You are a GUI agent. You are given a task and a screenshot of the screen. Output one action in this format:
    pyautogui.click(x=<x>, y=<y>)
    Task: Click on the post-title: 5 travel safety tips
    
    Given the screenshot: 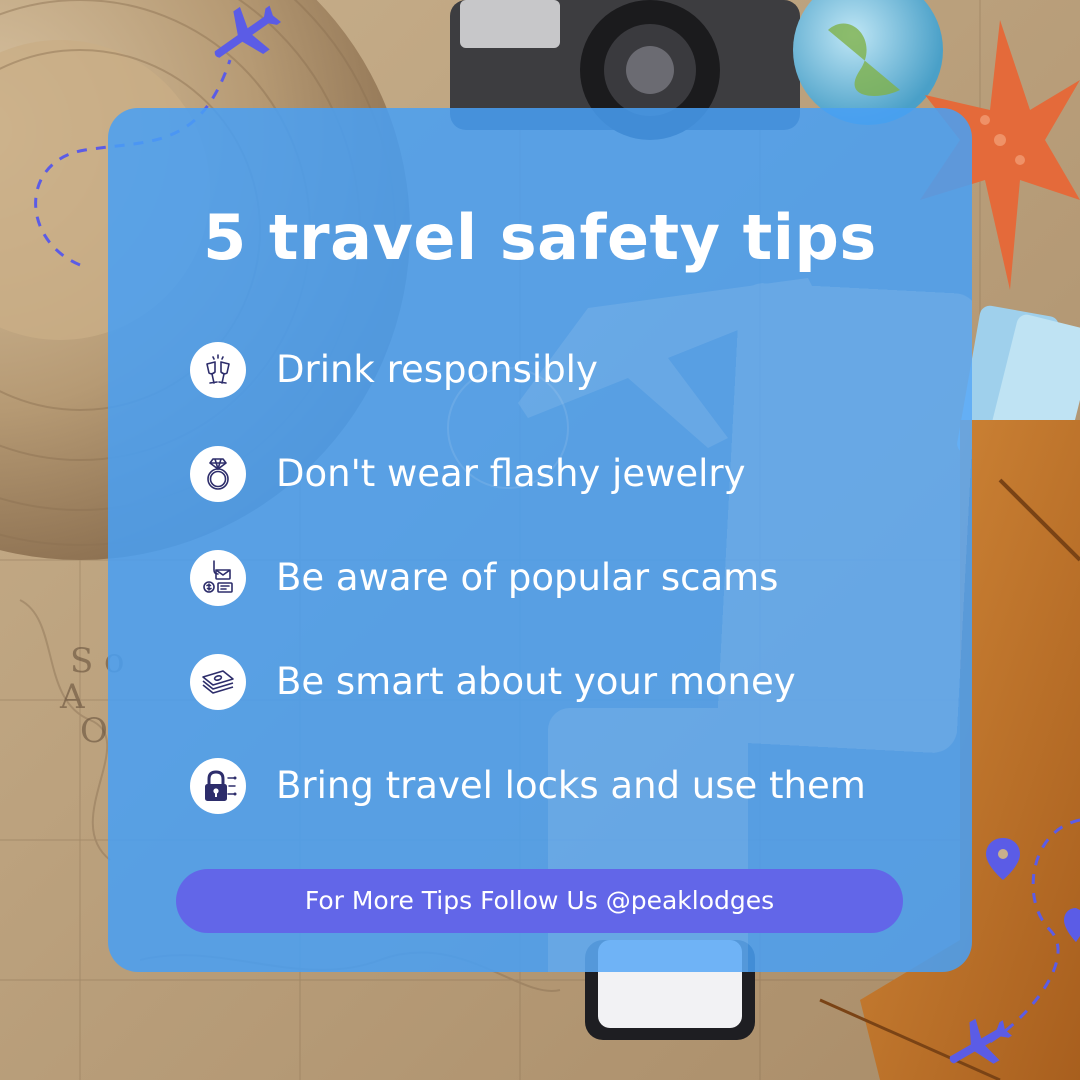 What is the action you would take?
    pyautogui.click(x=540, y=237)
    